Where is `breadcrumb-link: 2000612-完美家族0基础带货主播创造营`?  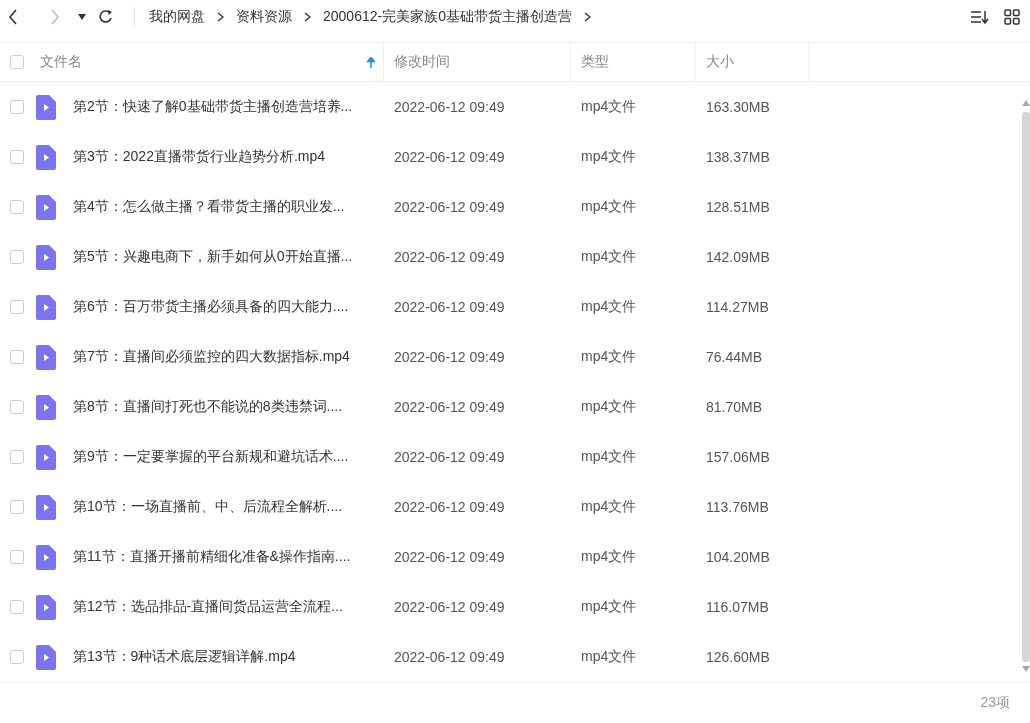 breadcrumb-link: 2000612-完美家族0基础带货主播创造营 is located at coordinates (447, 17).